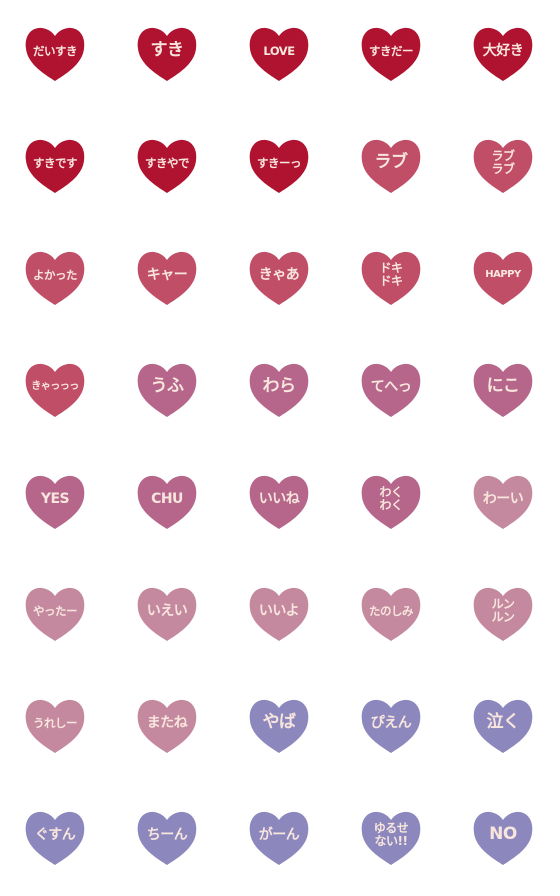 Image resolution: width=560 pixels, height=896 pixels. I want to click on heart-sticker: いいね, so click(279, 502).